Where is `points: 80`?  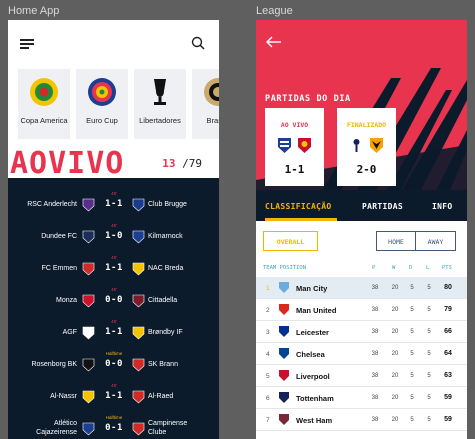
points: 80 is located at coordinates (448, 287).